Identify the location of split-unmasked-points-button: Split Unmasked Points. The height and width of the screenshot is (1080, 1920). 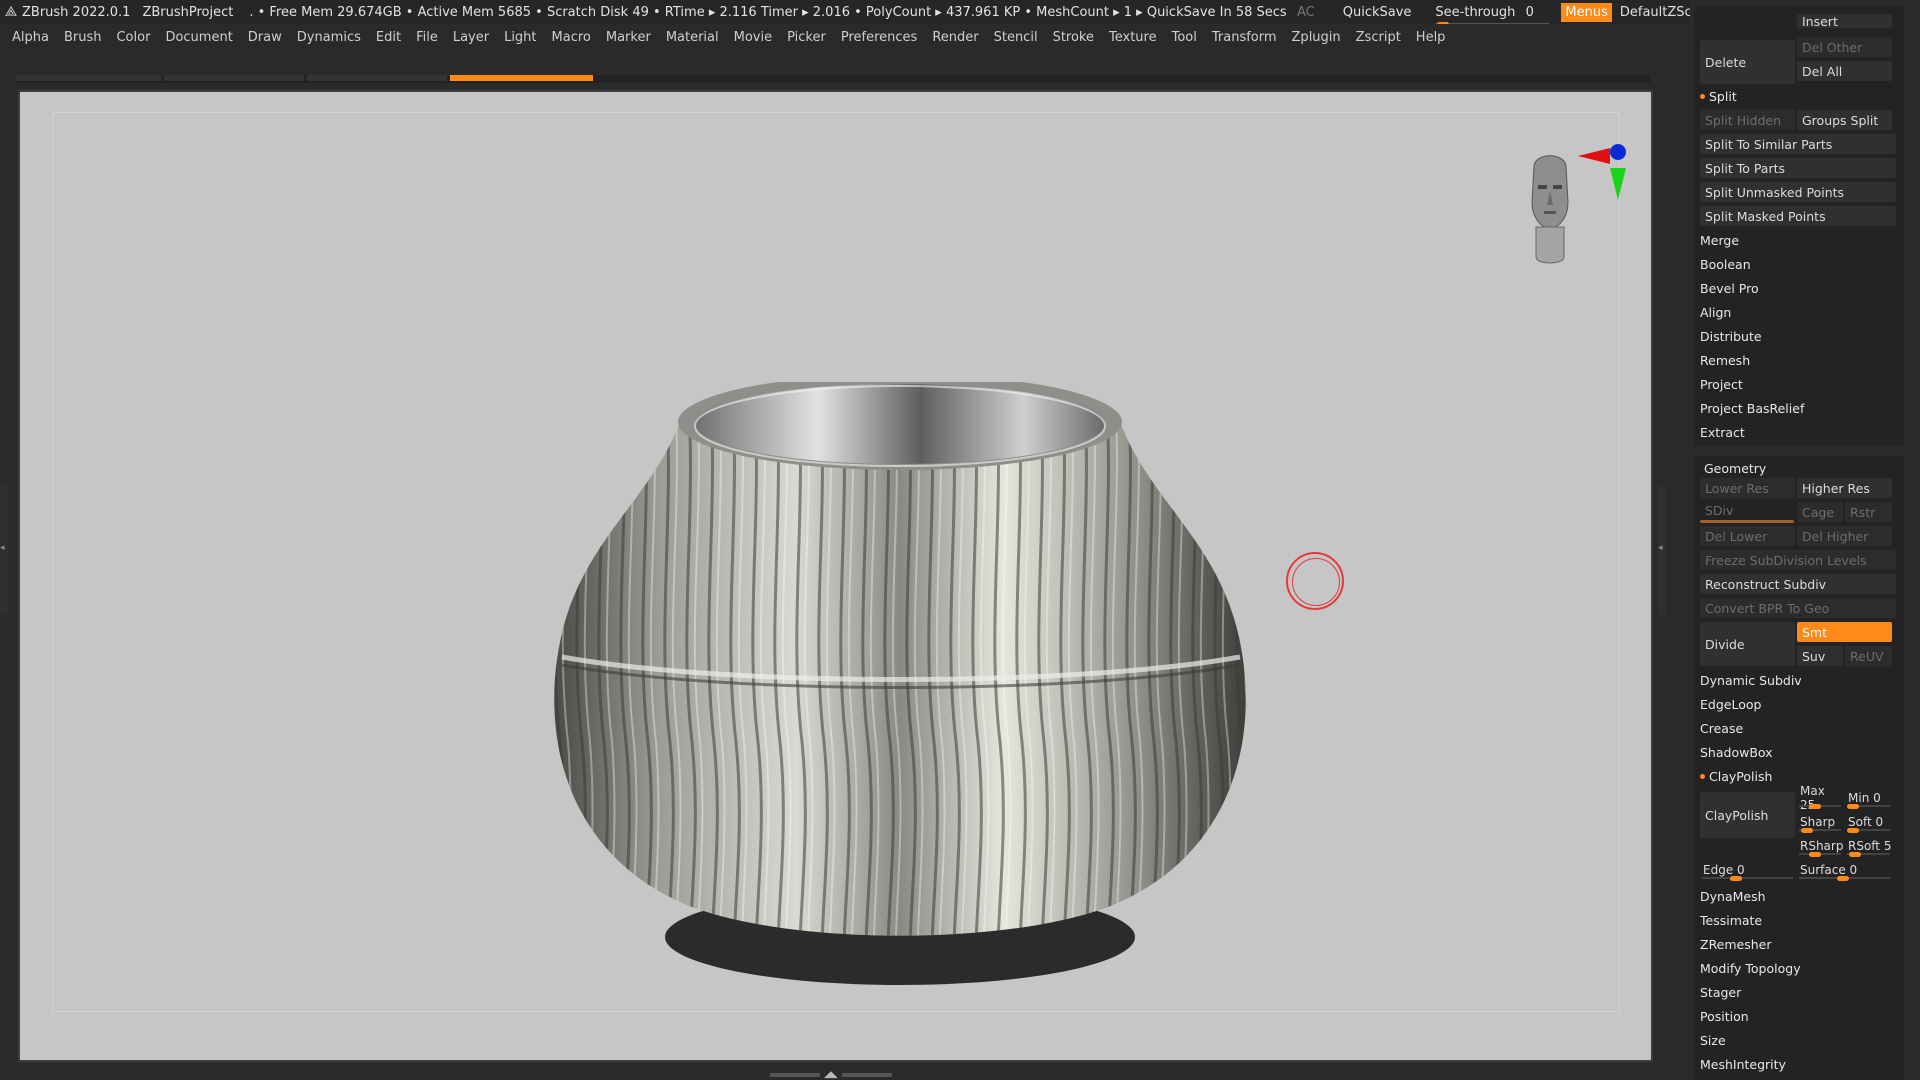
(1798, 192).